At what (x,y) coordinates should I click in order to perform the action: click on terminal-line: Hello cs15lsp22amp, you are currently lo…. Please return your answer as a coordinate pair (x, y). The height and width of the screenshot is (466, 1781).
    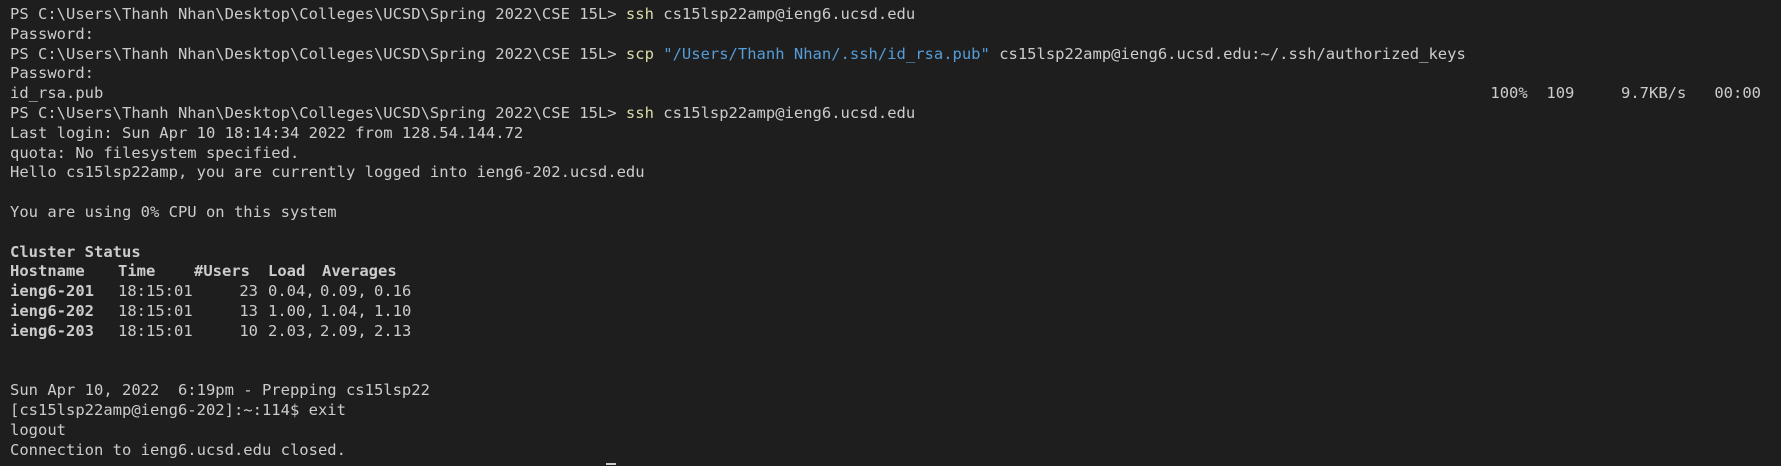
    Looking at the image, I should click on (327, 172).